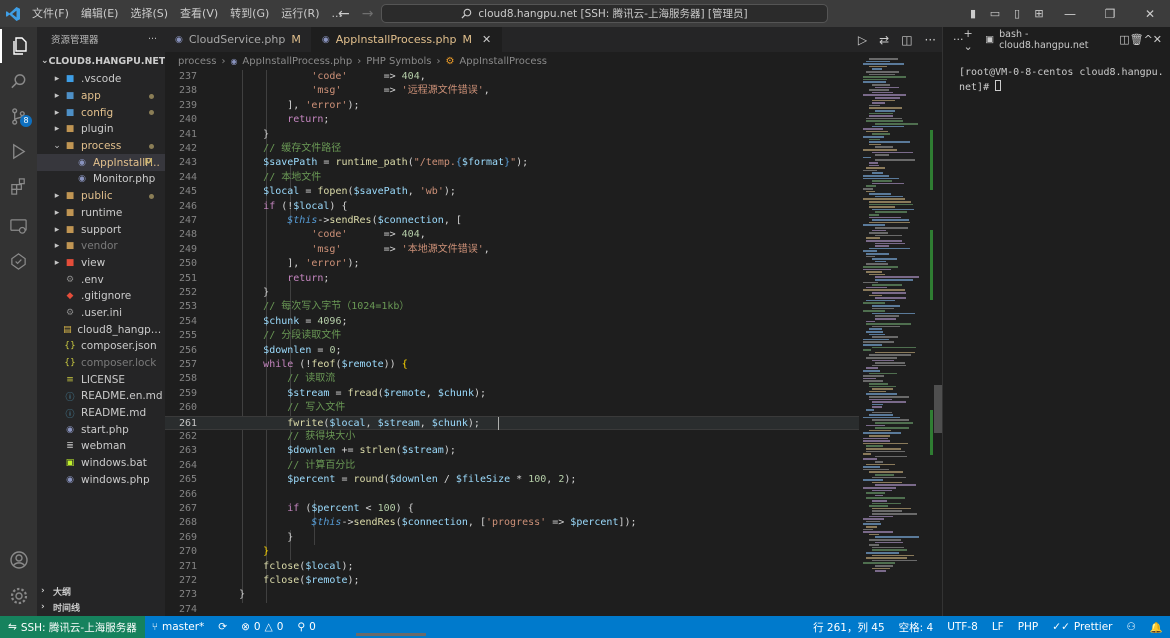  Describe the element at coordinates (101, 263) in the screenshot. I see `folder-item: ▸ ■ view` at that location.